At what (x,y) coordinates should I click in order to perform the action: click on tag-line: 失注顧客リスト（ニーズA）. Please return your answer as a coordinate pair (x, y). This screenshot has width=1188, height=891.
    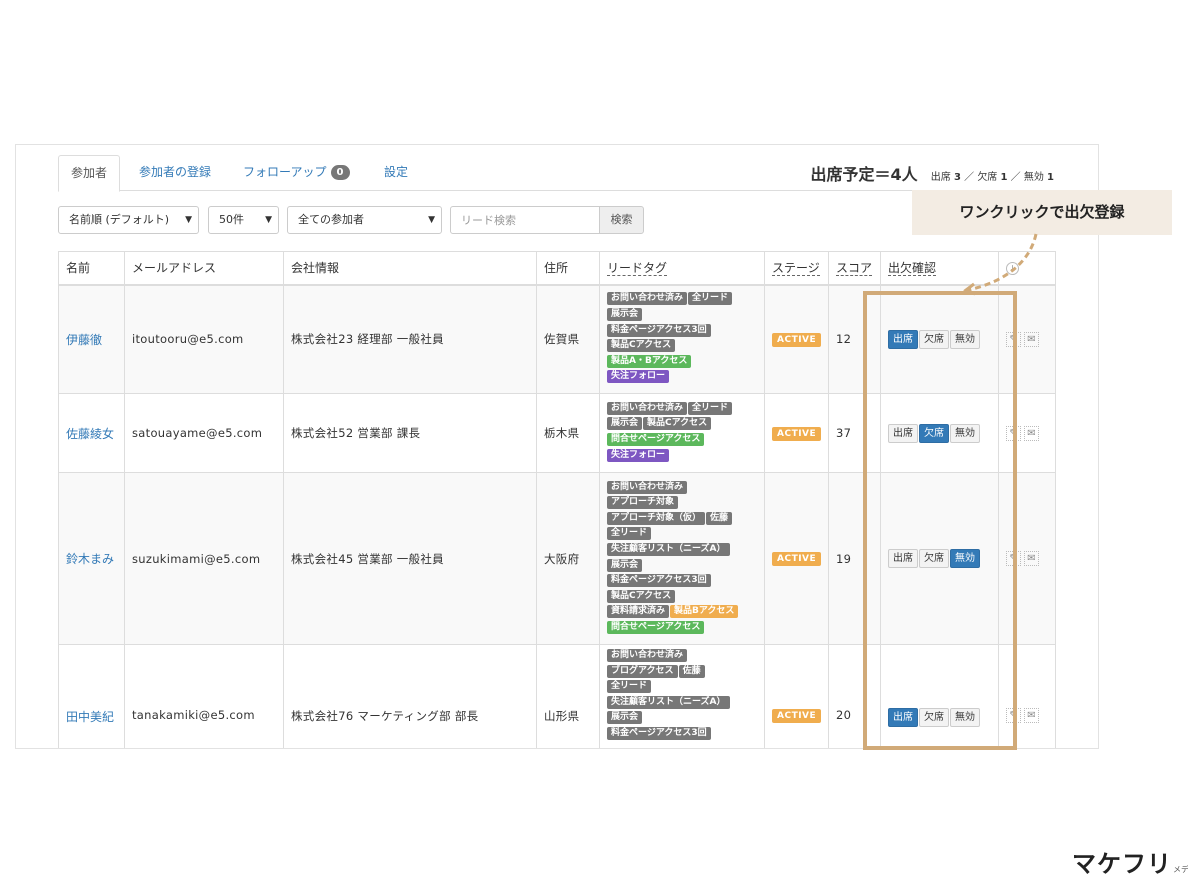
    Looking at the image, I should click on (685, 550).